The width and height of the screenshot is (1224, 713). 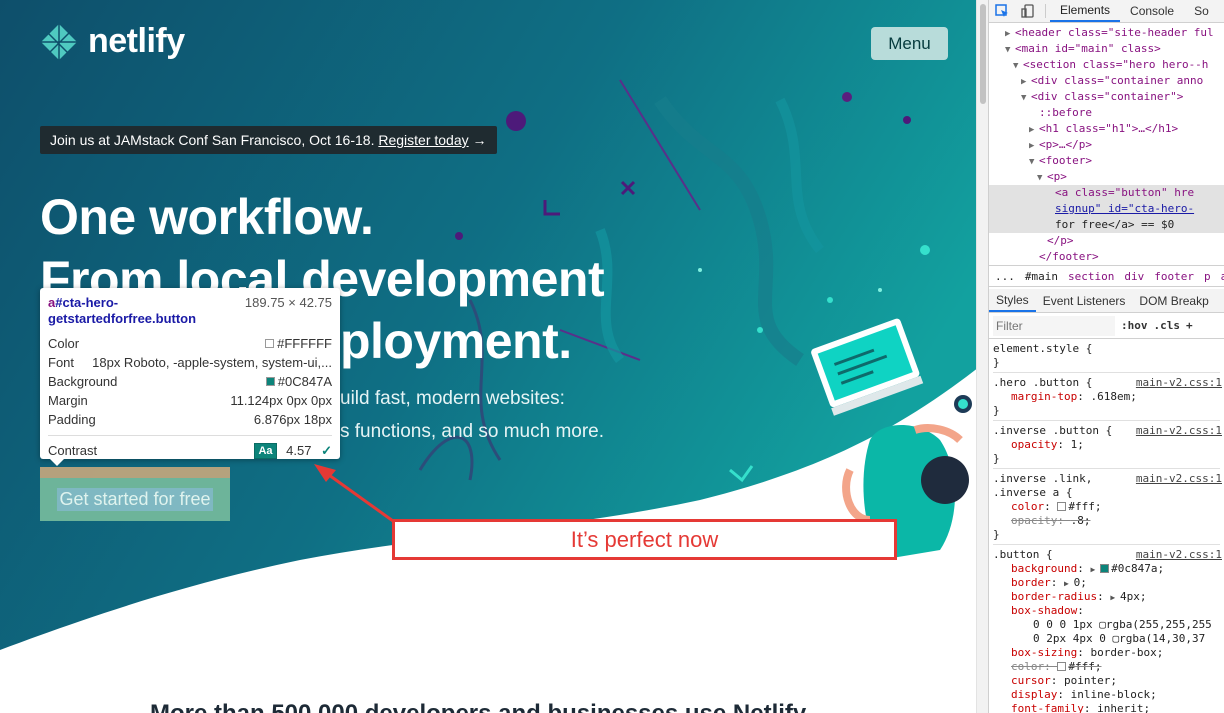 I want to click on styles-filter-bar: :hov .cls +, so click(x=1106, y=326).